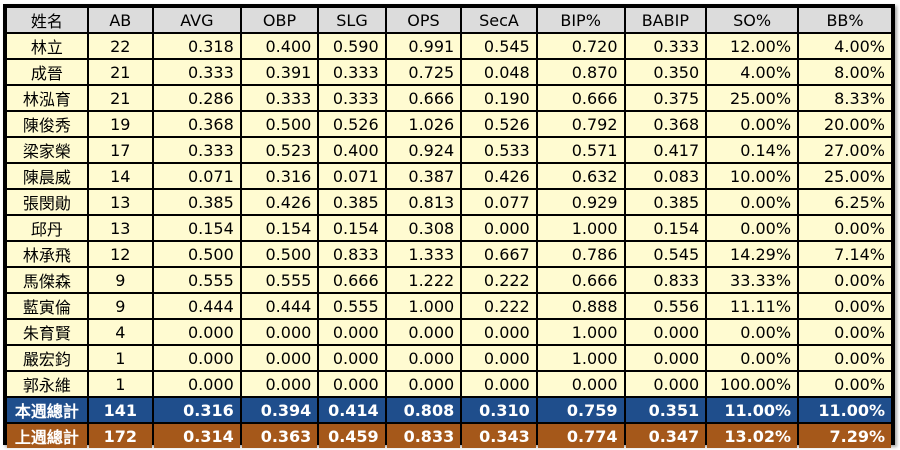  I want to click on seca-cell: 0.343, so click(499, 436).